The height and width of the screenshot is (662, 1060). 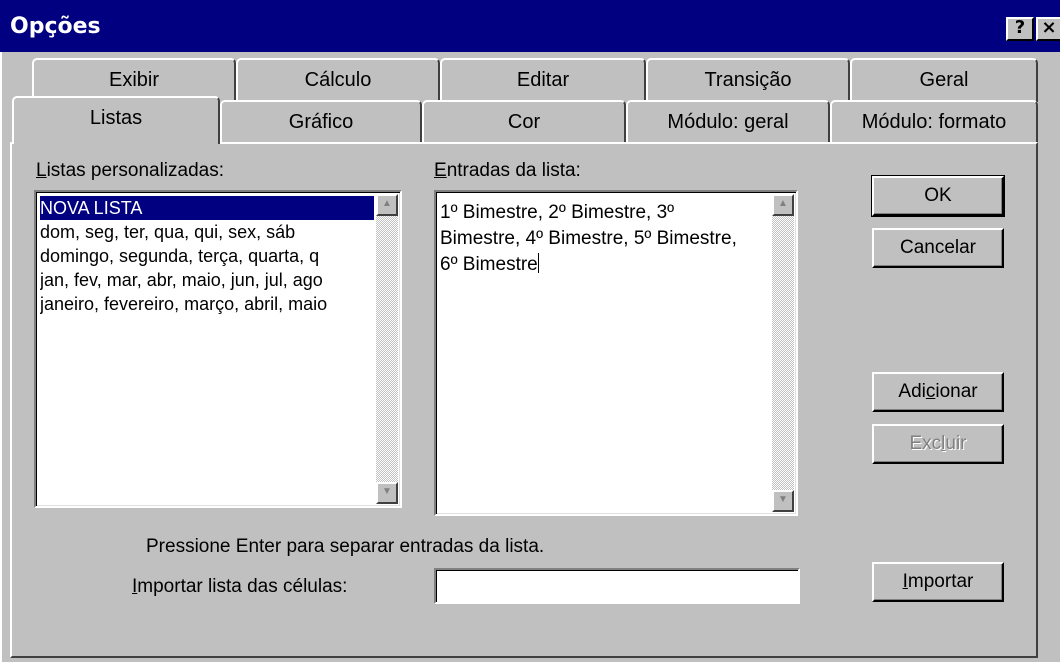 I want to click on tab-geral: Geral, so click(x=944, y=80).